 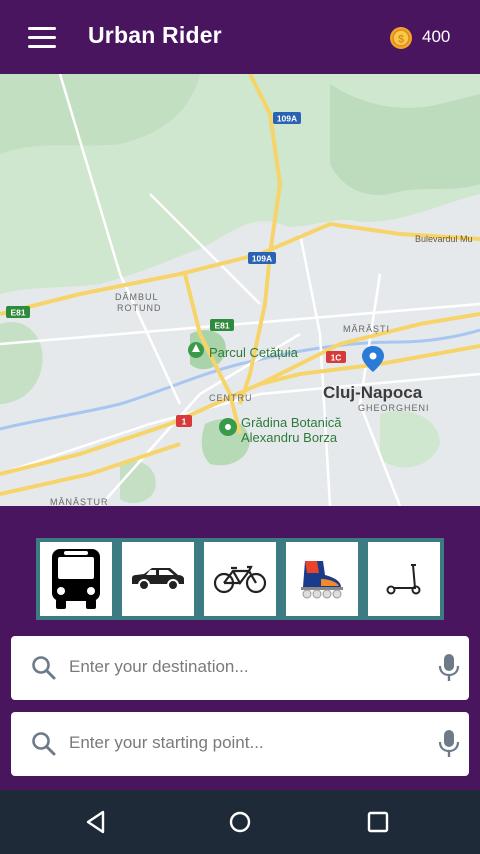 I want to click on parcul-label: Parcul Cetățuia, so click(x=254, y=352).